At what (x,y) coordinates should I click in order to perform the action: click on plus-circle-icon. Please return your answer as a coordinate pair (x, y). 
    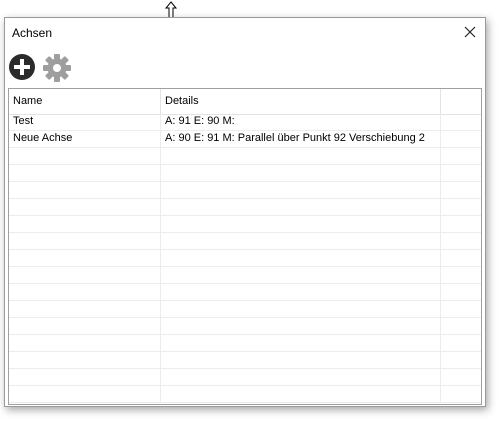
    Looking at the image, I should click on (22, 67).